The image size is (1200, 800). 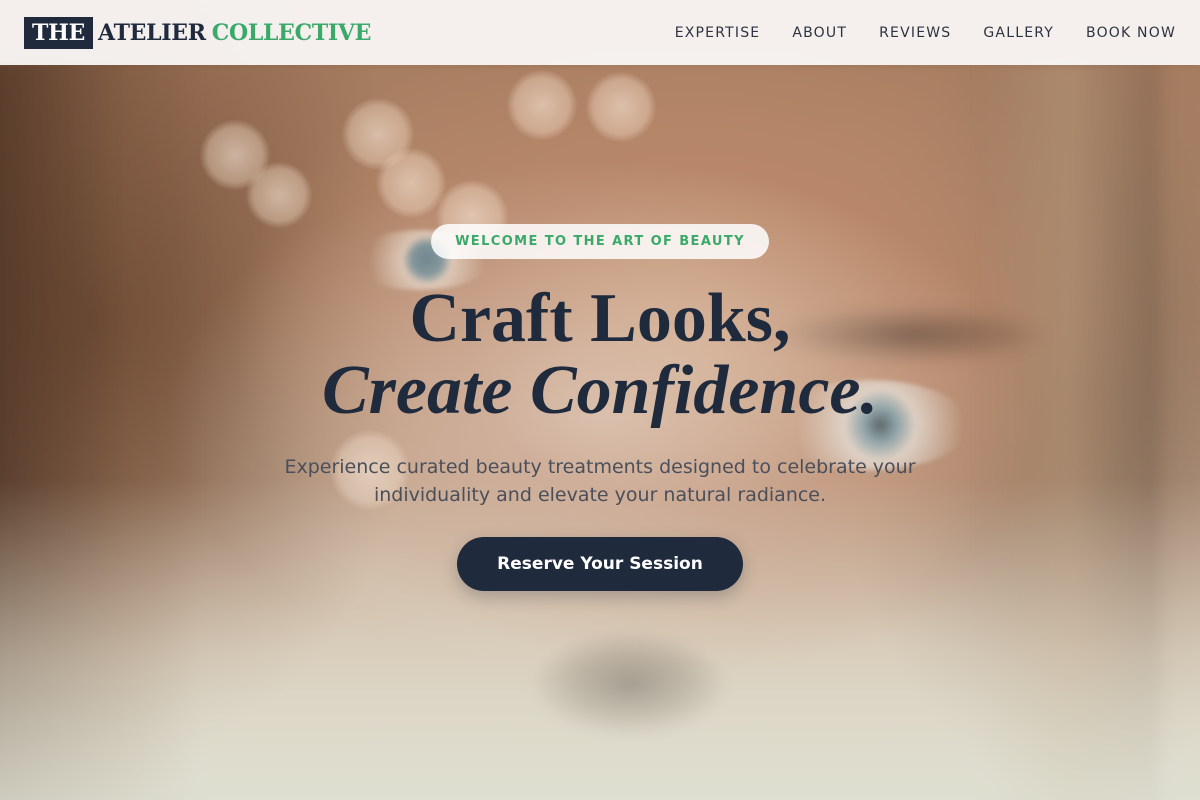 I want to click on welcome-badge: WELCOME TO THE ART OF BEAUTY, so click(x=600, y=241).